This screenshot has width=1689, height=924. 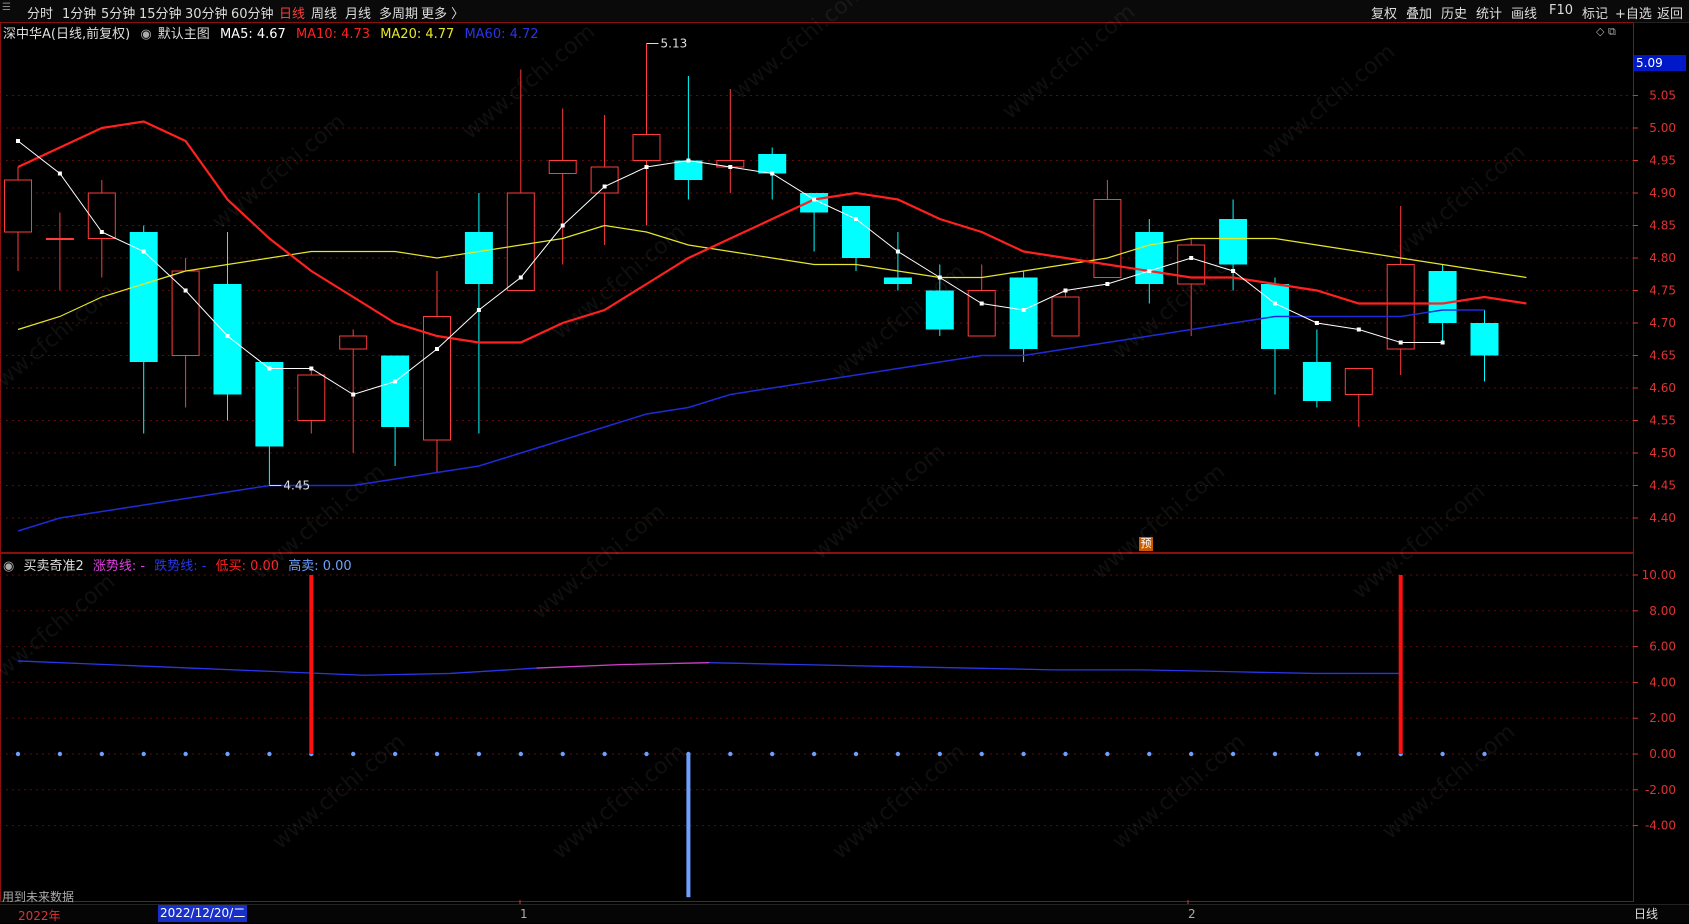 What do you see at coordinates (674, 44) in the screenshot?
I see `high-price-marker: 5.13` at bounding box center [674, 44].